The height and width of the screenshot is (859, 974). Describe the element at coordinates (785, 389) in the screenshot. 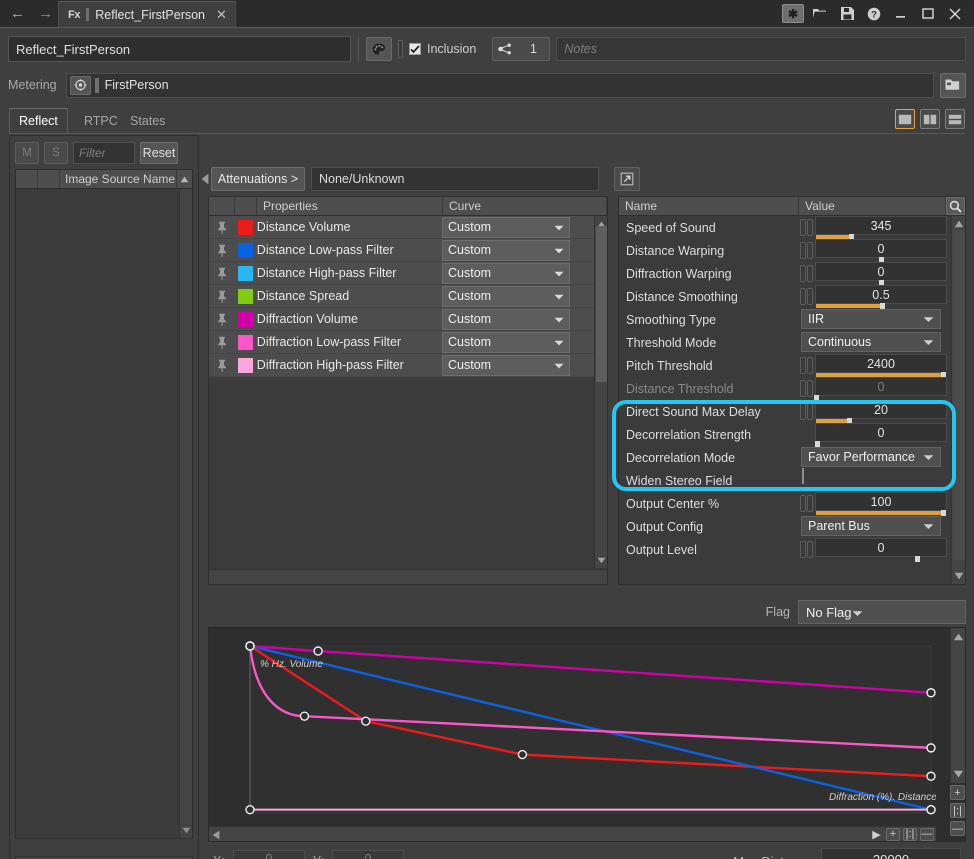

I see `property-row: Distance Threshold 0` at that location.